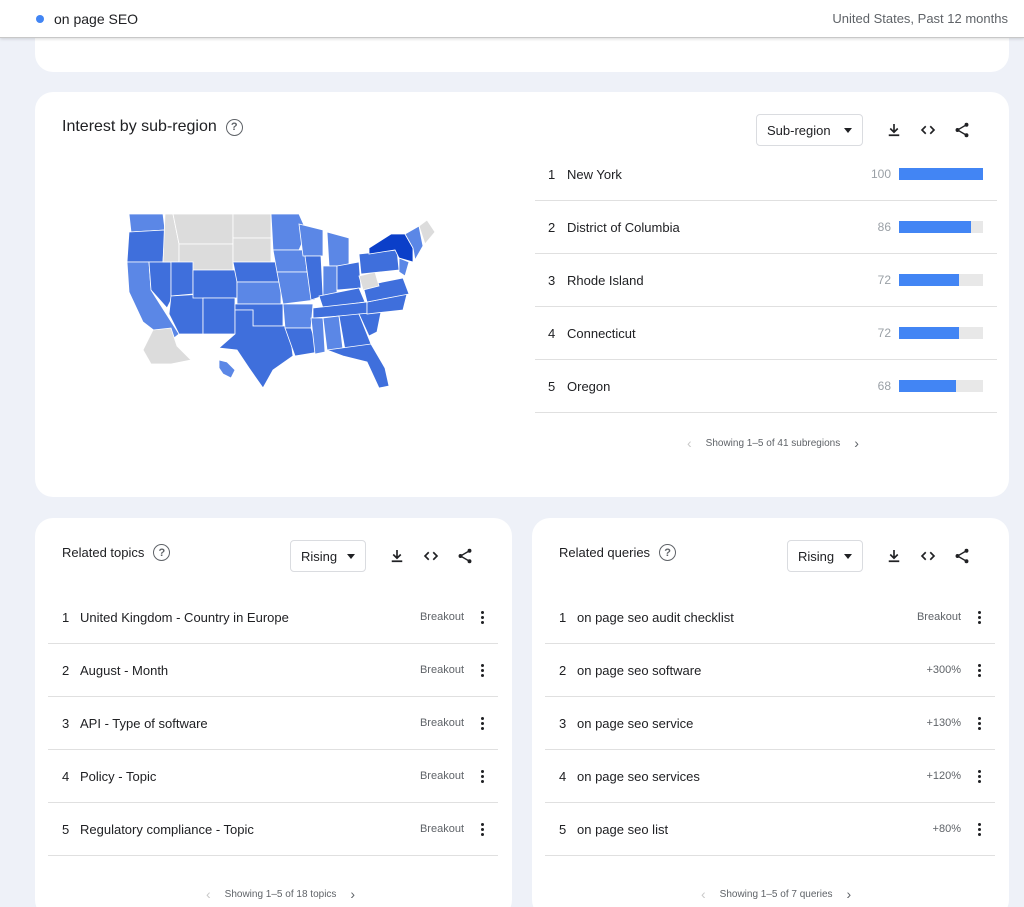 This screenshot has height=907, width=1024. I want to click on map-region-ohio, so click(349, 276).